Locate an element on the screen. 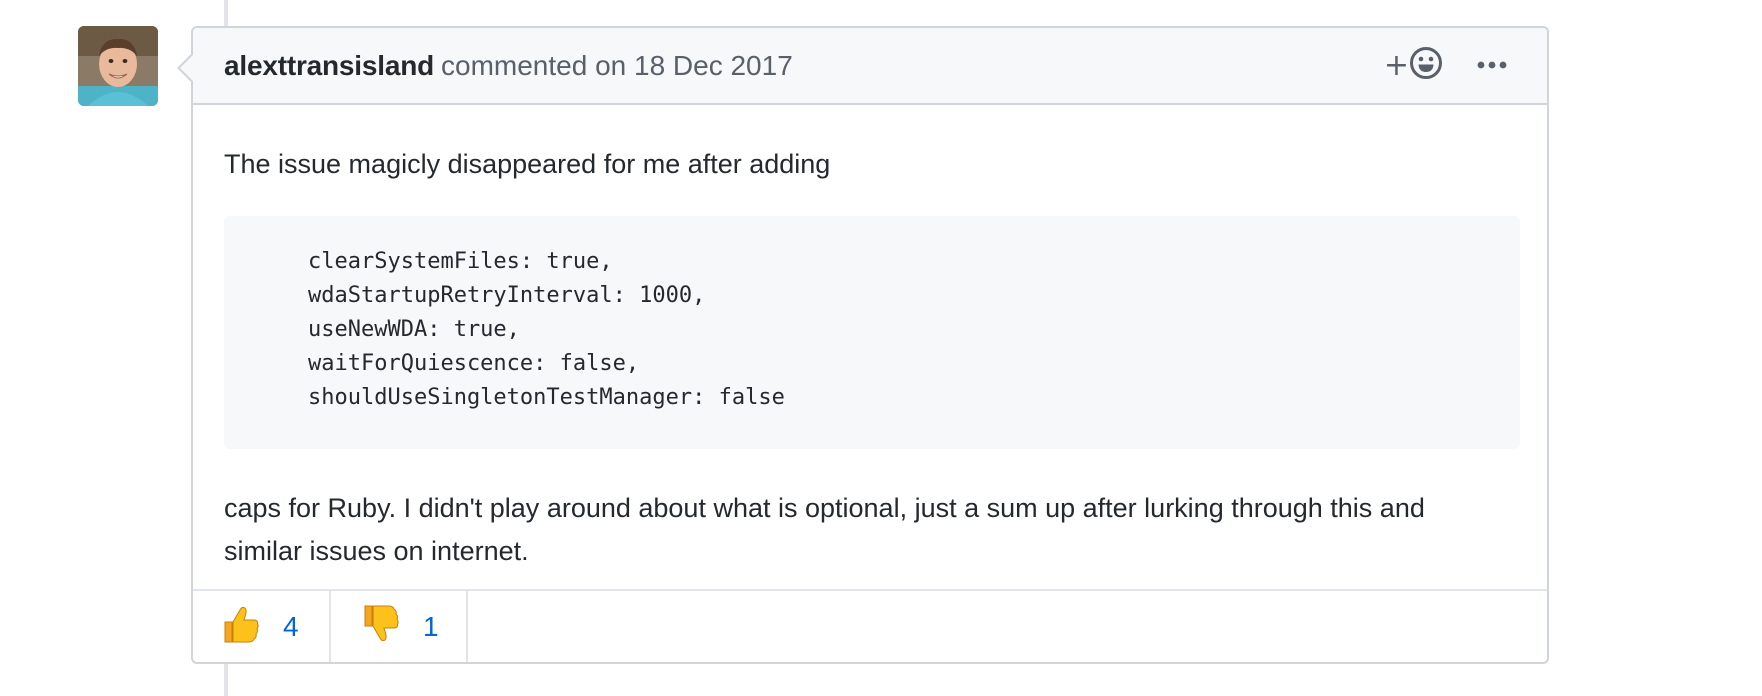  thumbs-up-icon is located at coordinates (241, 626).